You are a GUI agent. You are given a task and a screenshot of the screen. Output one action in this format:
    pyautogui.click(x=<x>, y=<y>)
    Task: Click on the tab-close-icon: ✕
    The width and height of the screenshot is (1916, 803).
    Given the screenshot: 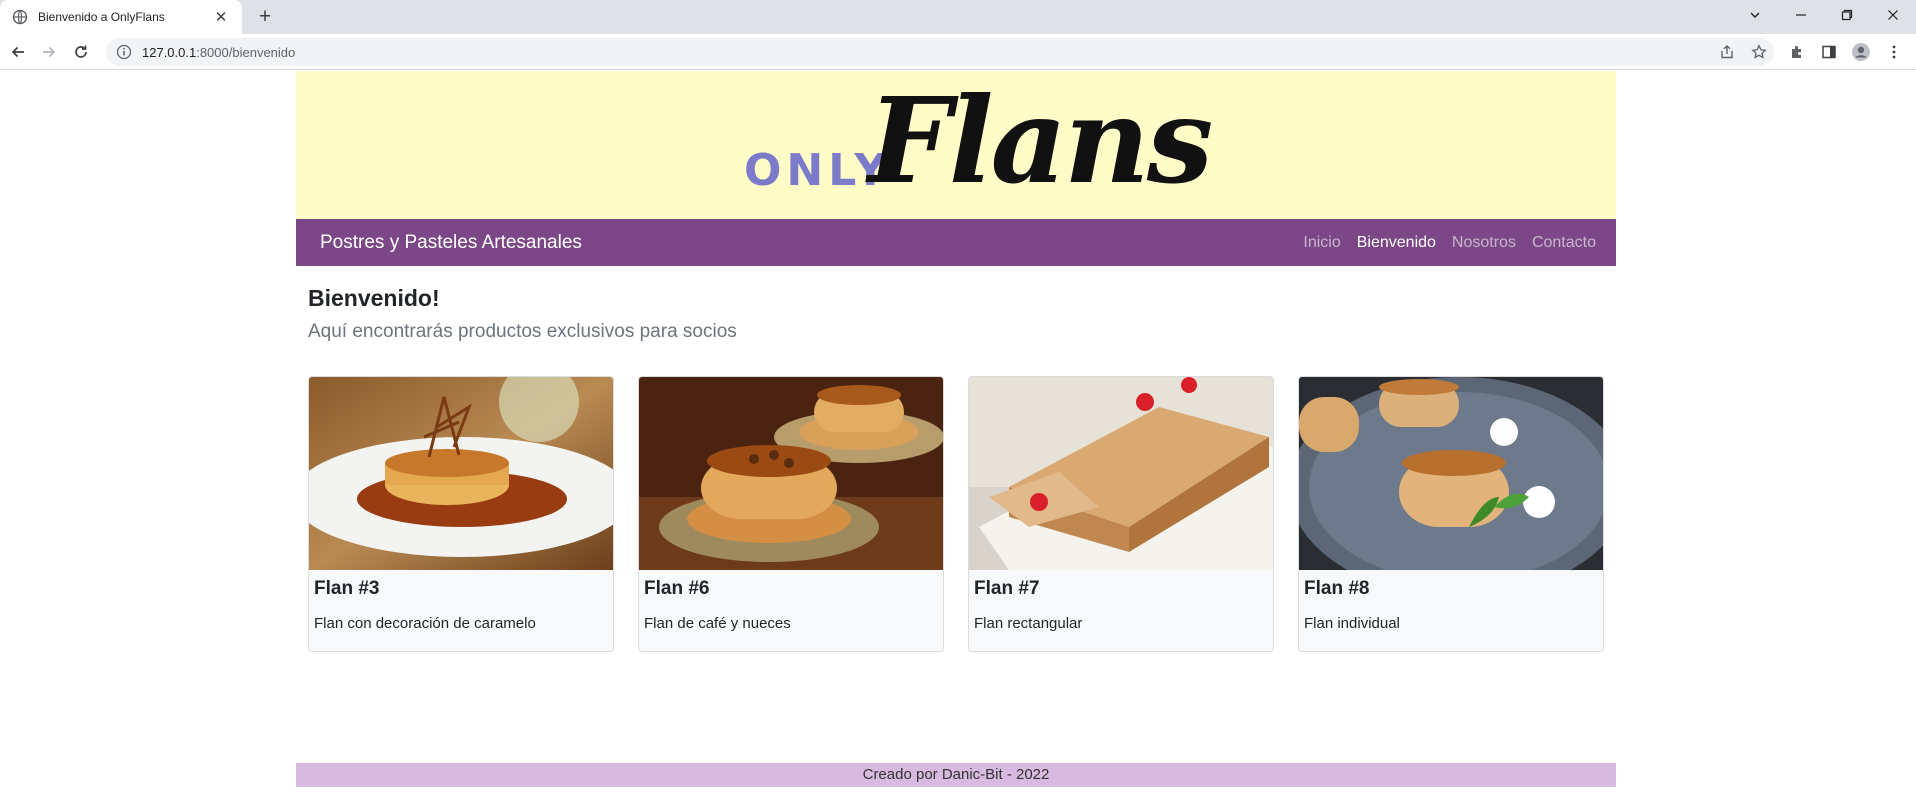 What is the action you would take?
    pyautogui.click(x=221, y=17)
    